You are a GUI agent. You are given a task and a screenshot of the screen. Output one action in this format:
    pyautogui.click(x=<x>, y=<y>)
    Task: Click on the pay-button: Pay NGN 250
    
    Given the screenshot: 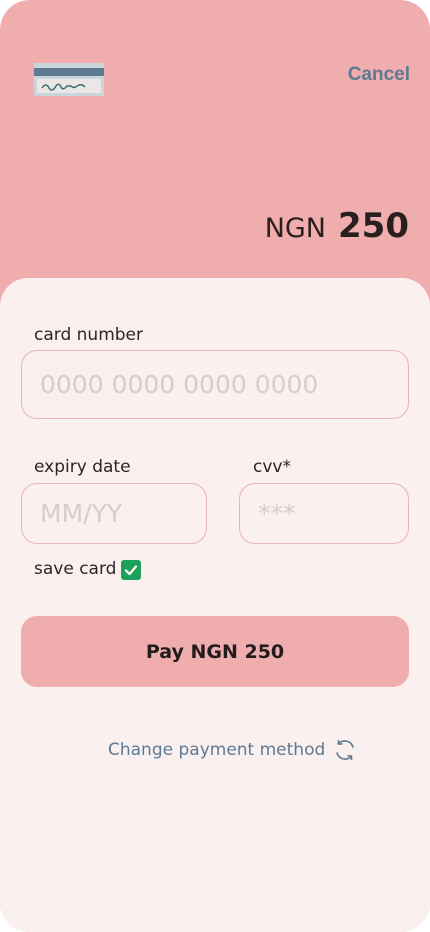 What is the action you would take?
    pyautogui.click(x=215, y=651)
    